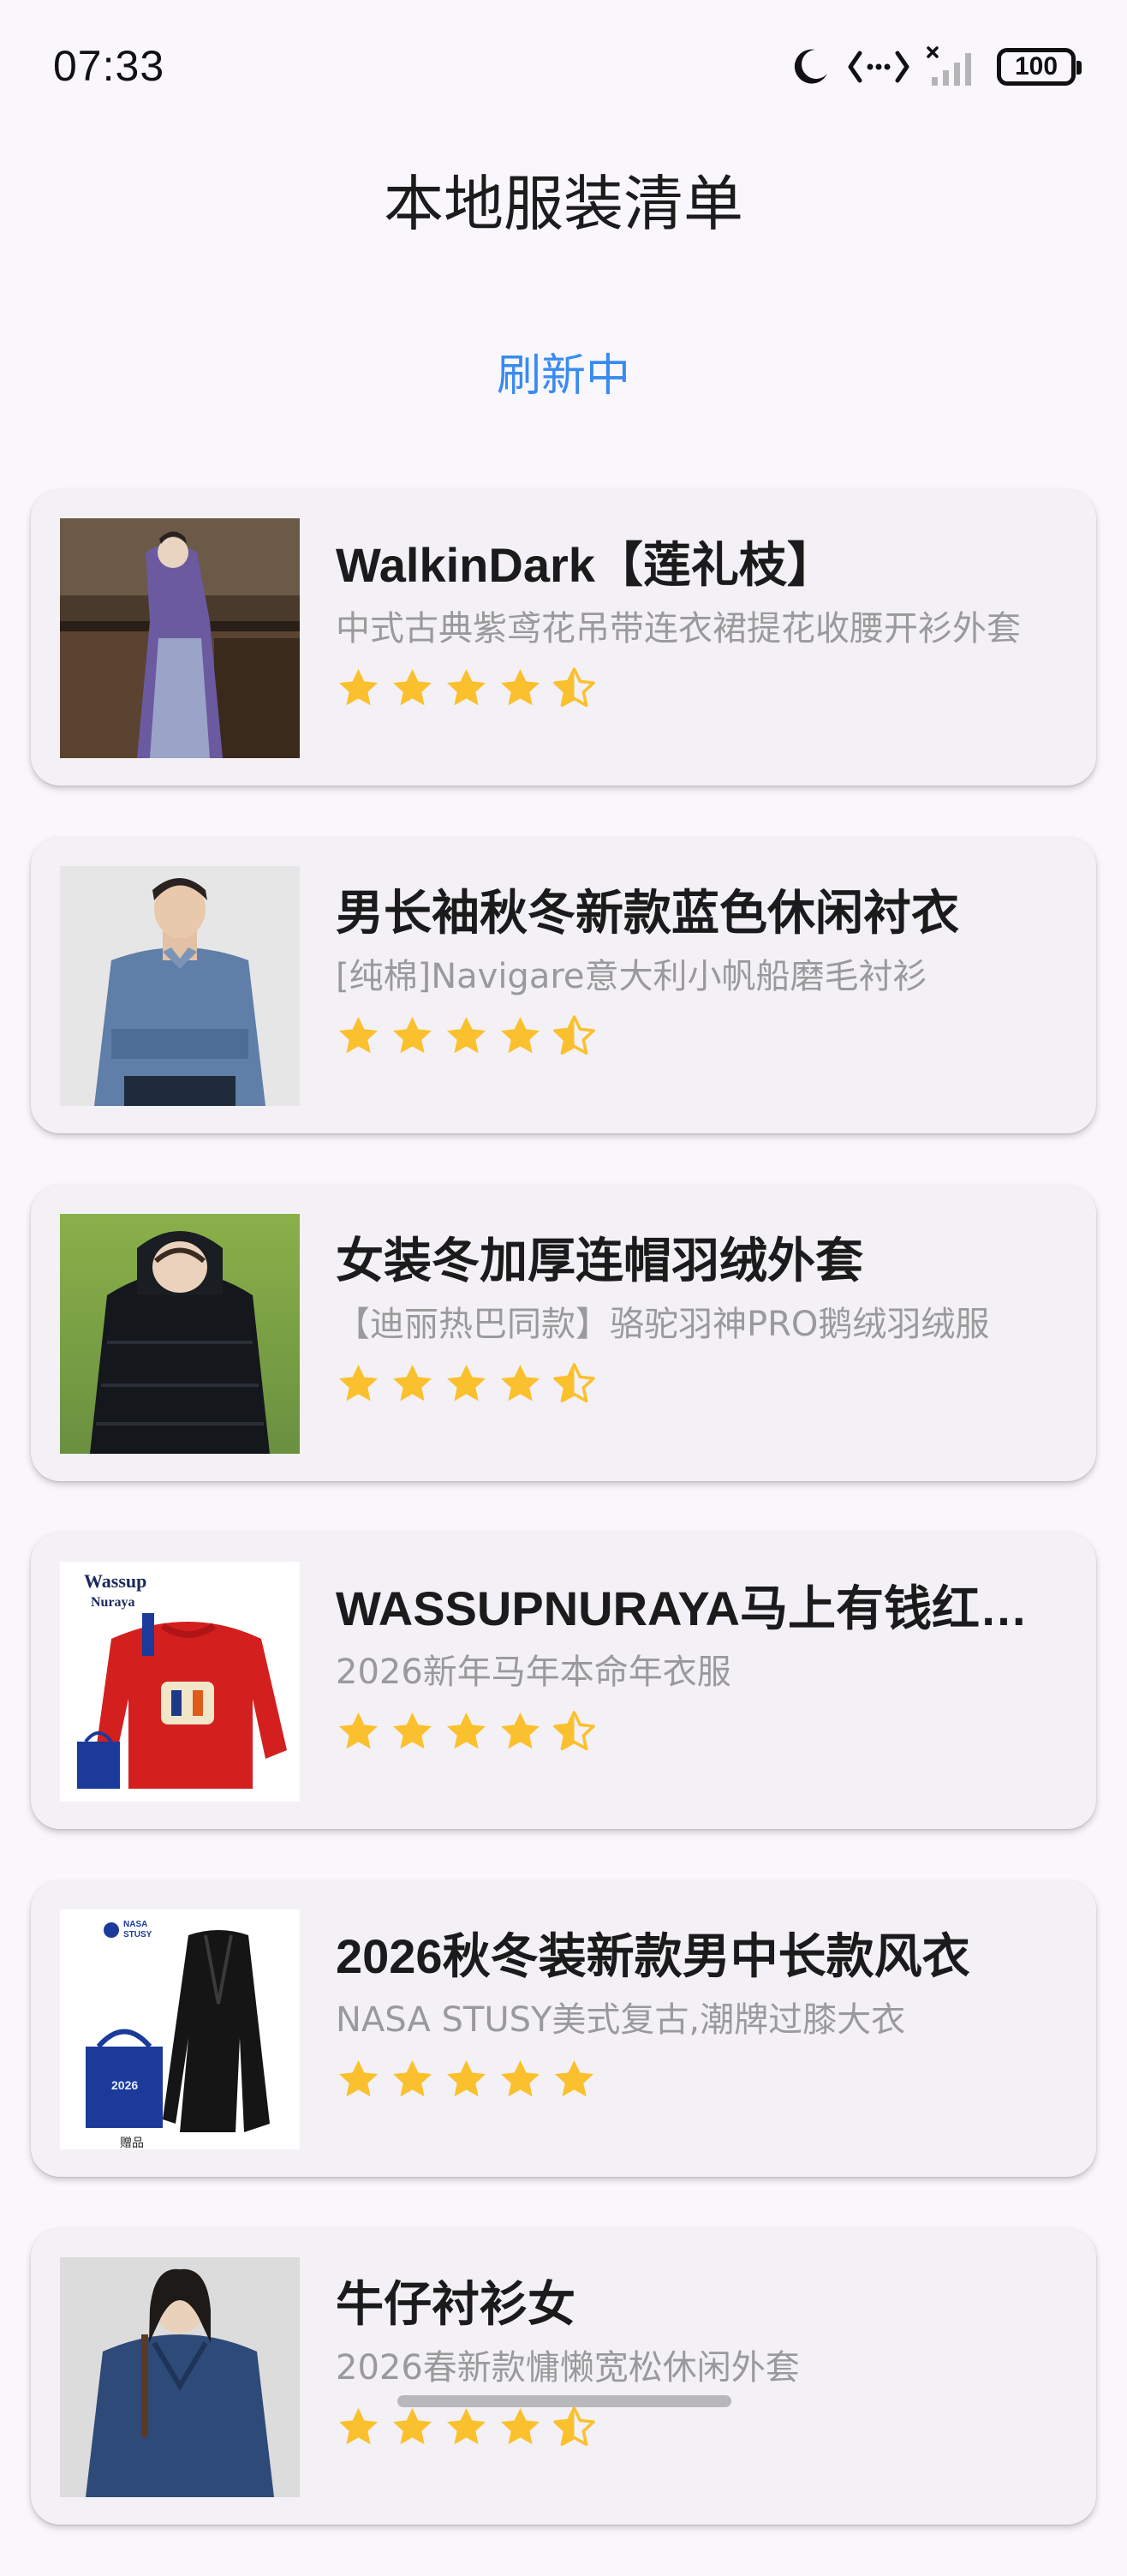 The width and height of the screenshot is (1127, 2576). What do you see at coordinates (180, 638) in the screenshot?
I see `product-image-purple-dress` at bounding box center [180, 638].